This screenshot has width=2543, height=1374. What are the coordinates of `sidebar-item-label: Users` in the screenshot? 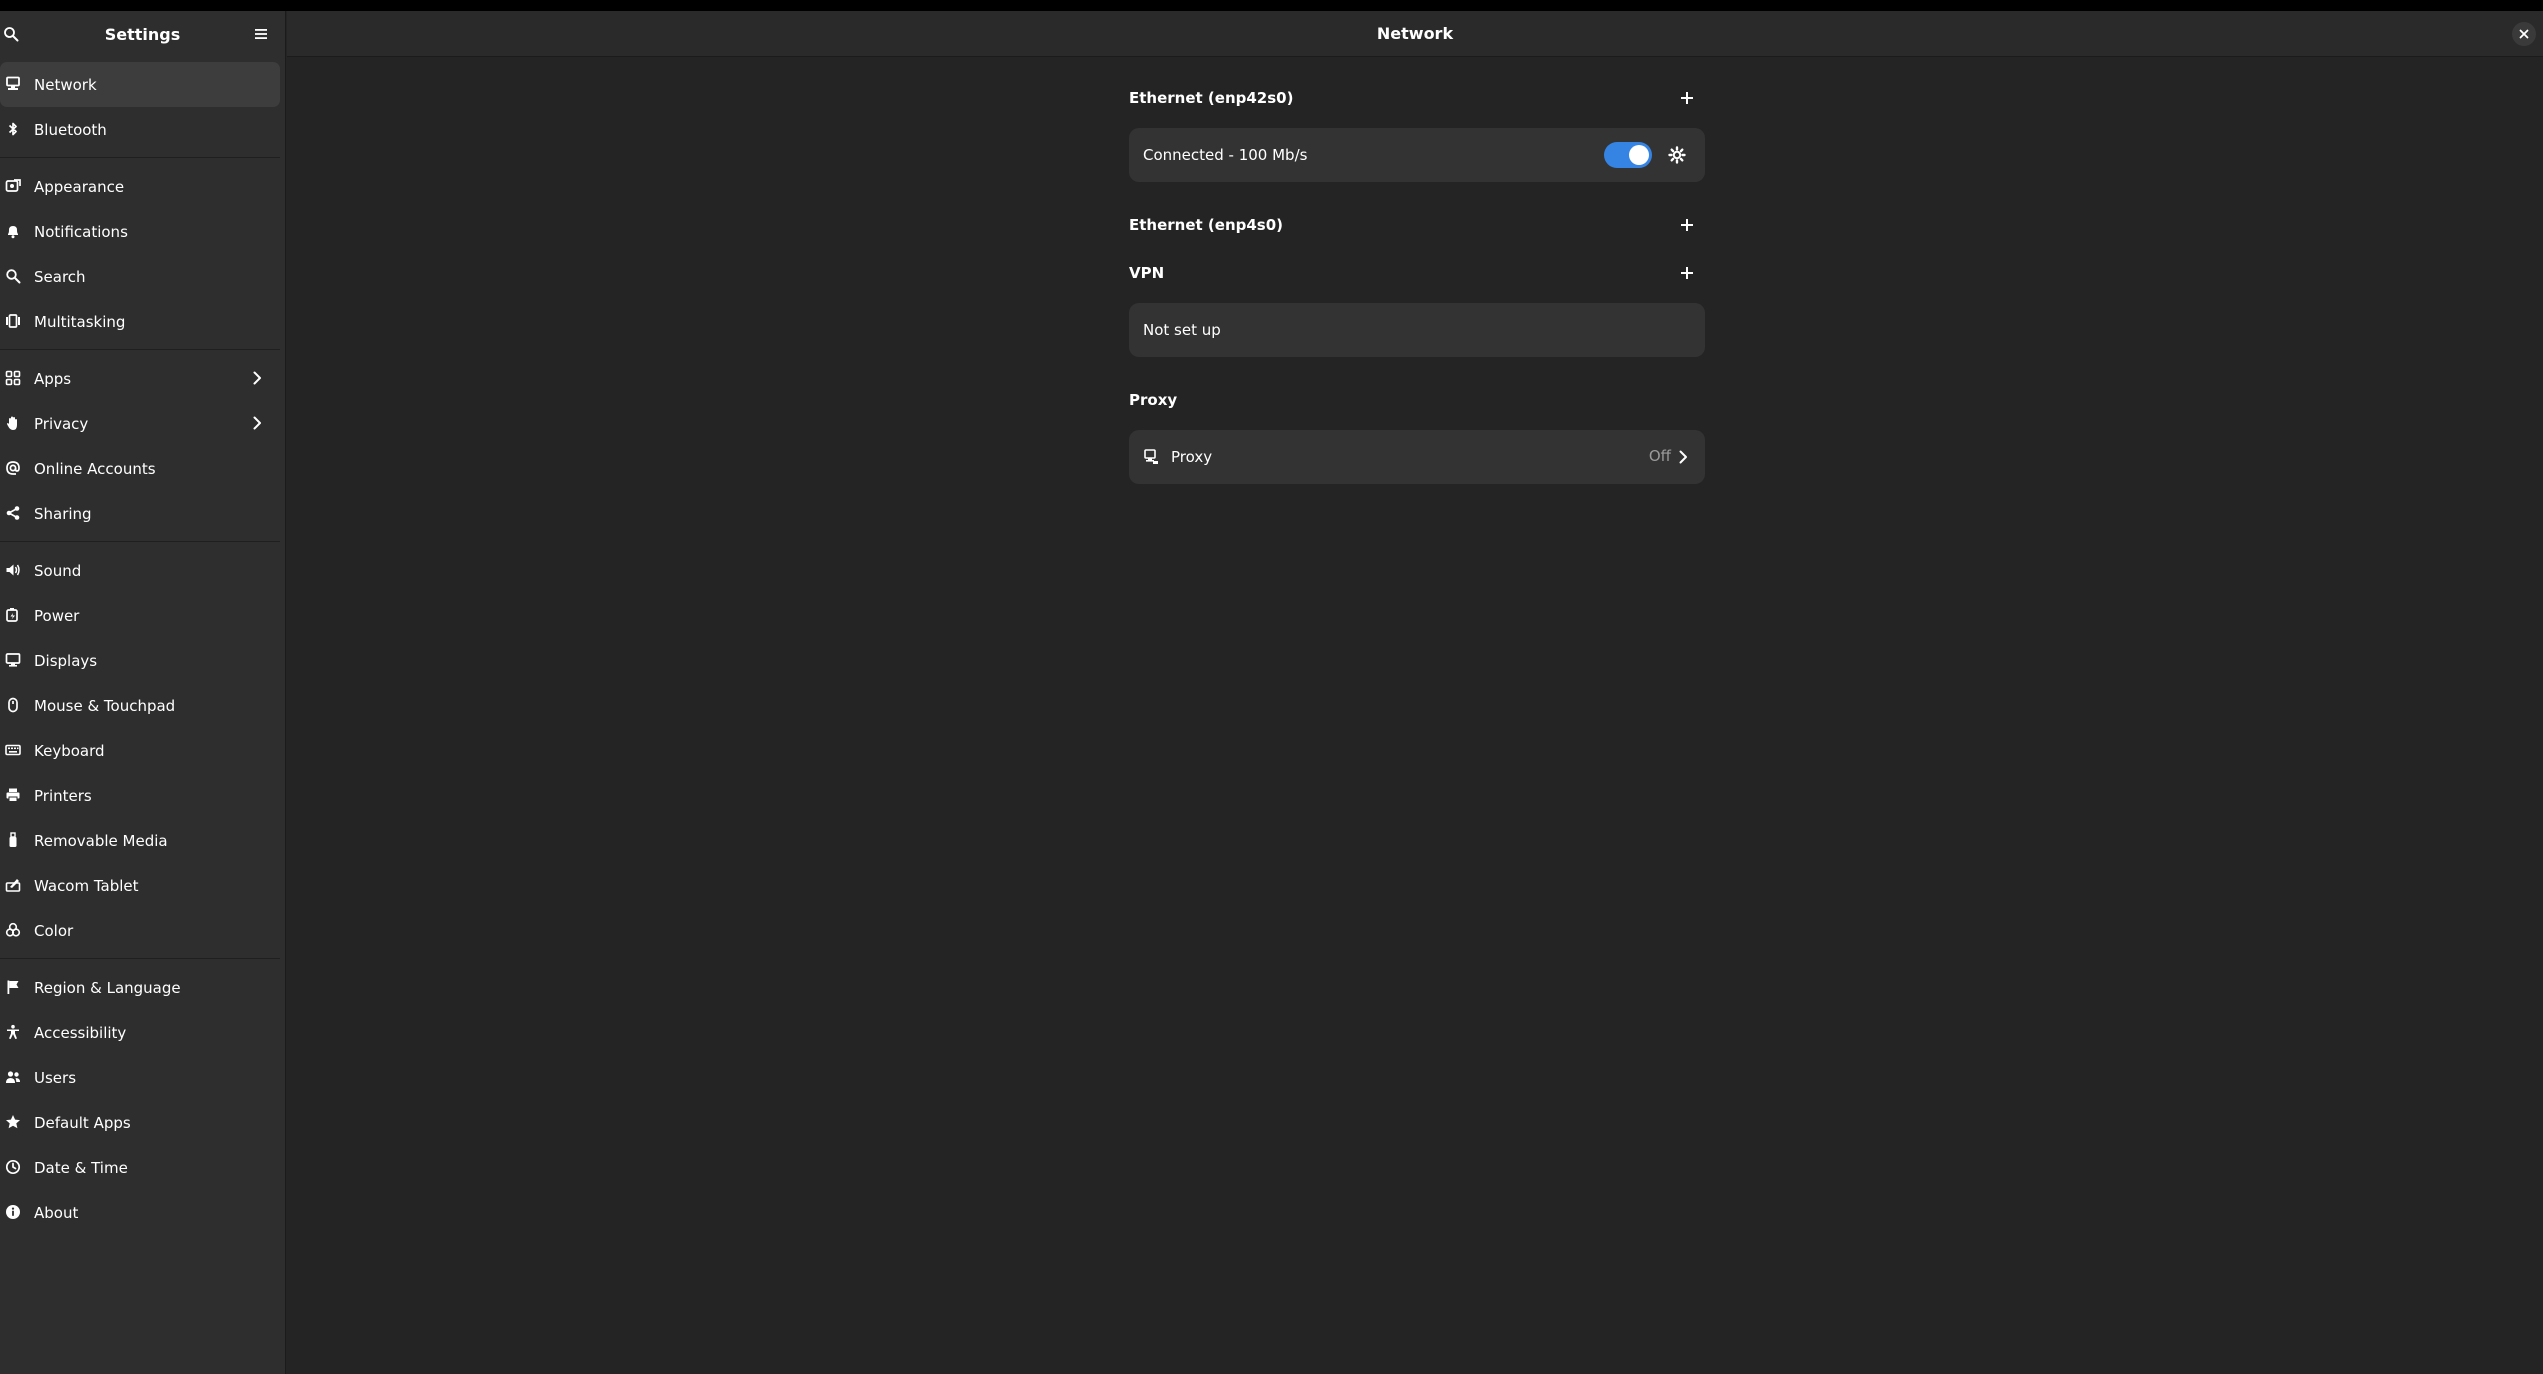 It's located at (55, 1077).